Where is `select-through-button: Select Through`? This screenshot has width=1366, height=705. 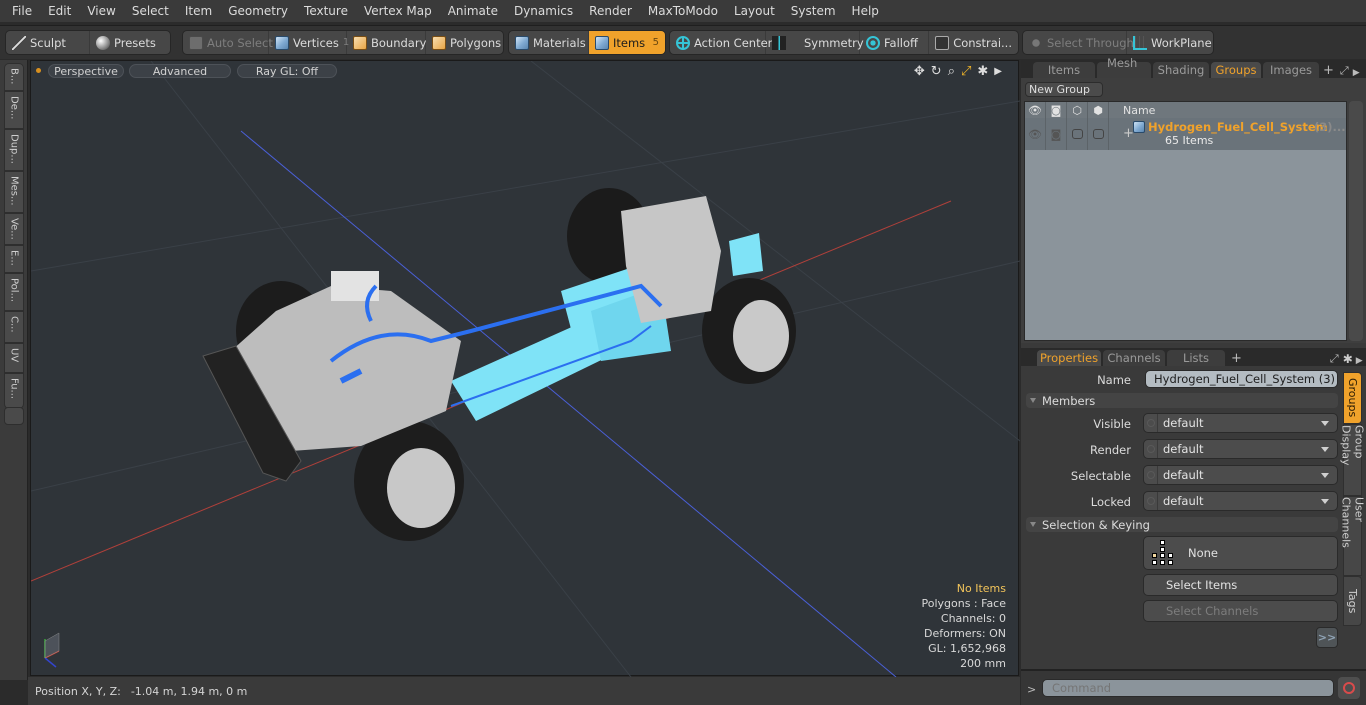
select-through-button: Select Through is located at coordinates (1078, 42).